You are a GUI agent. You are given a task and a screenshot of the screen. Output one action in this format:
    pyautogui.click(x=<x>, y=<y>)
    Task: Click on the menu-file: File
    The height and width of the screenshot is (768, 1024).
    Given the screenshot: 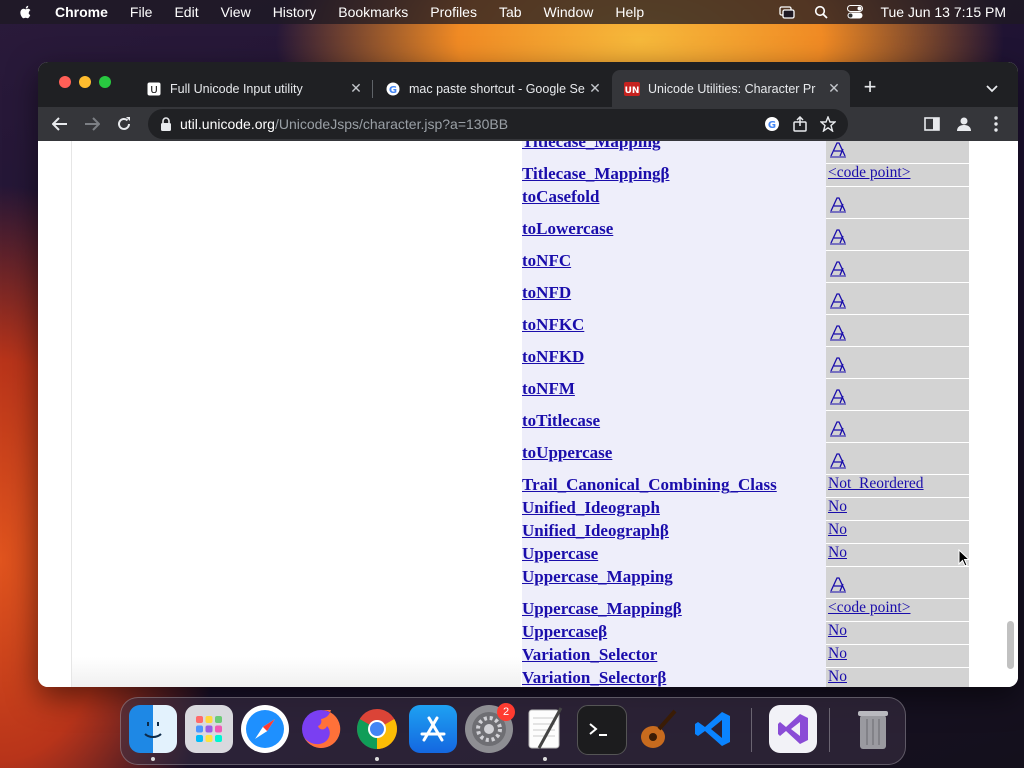 What is the action you would take?
    pyautogui.click(x=141, y=12)
    